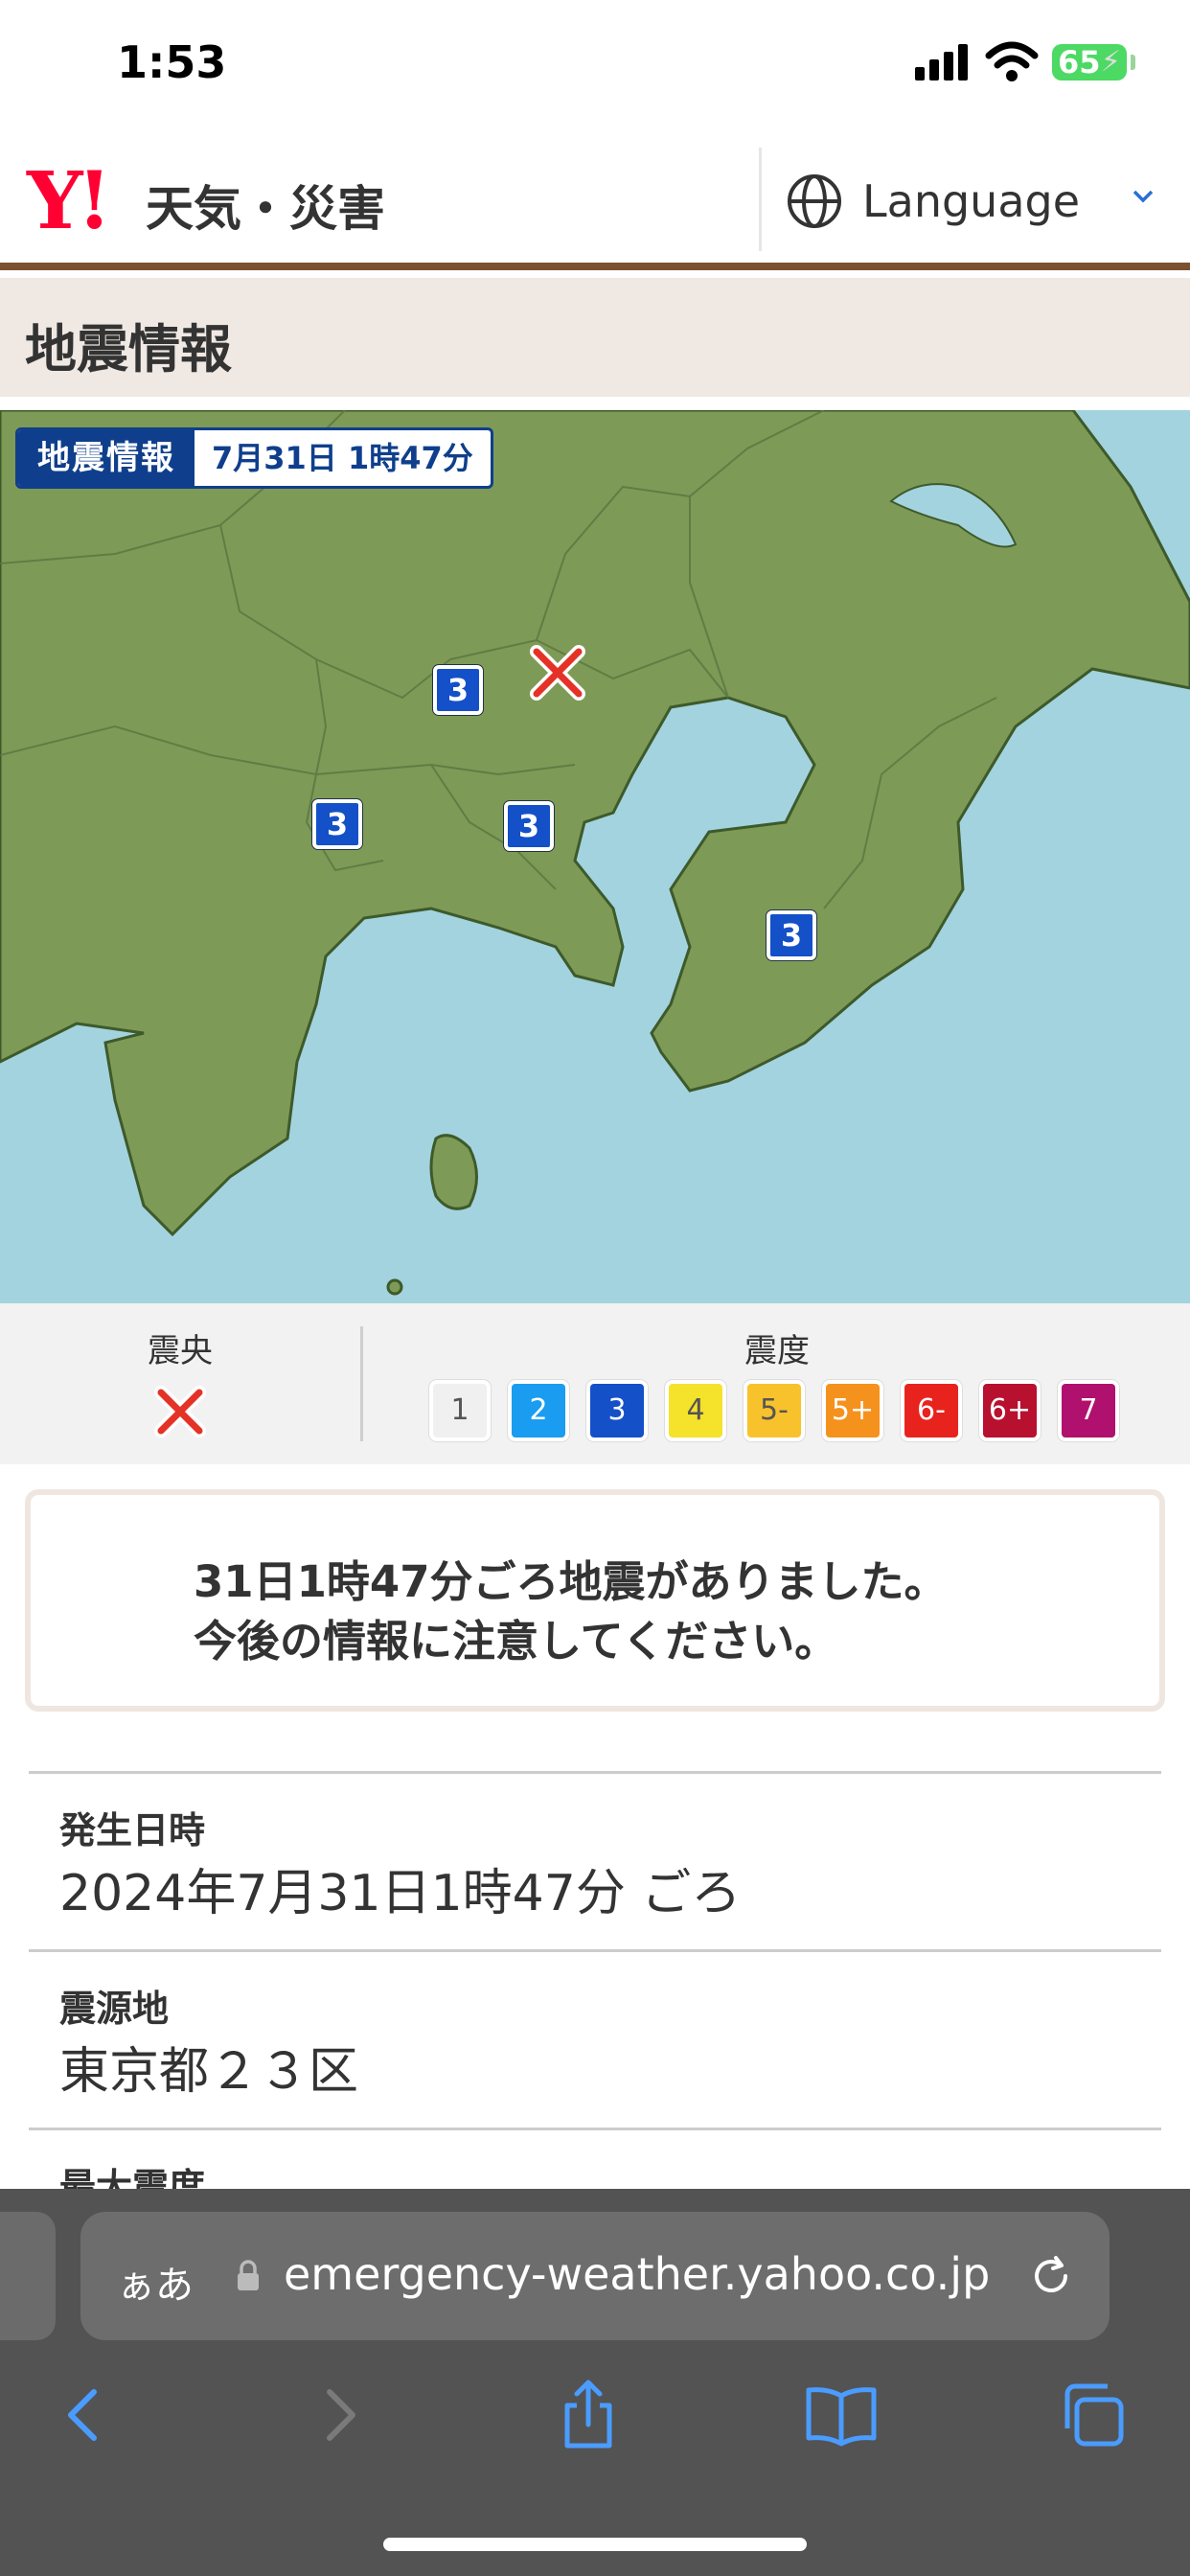 The width and height of the screenshot is (1190, 2576). What do you see at coordinates (942, 61) in the screenshot?
I see `cellular-signal-icon` at bounding box center [942, 61].